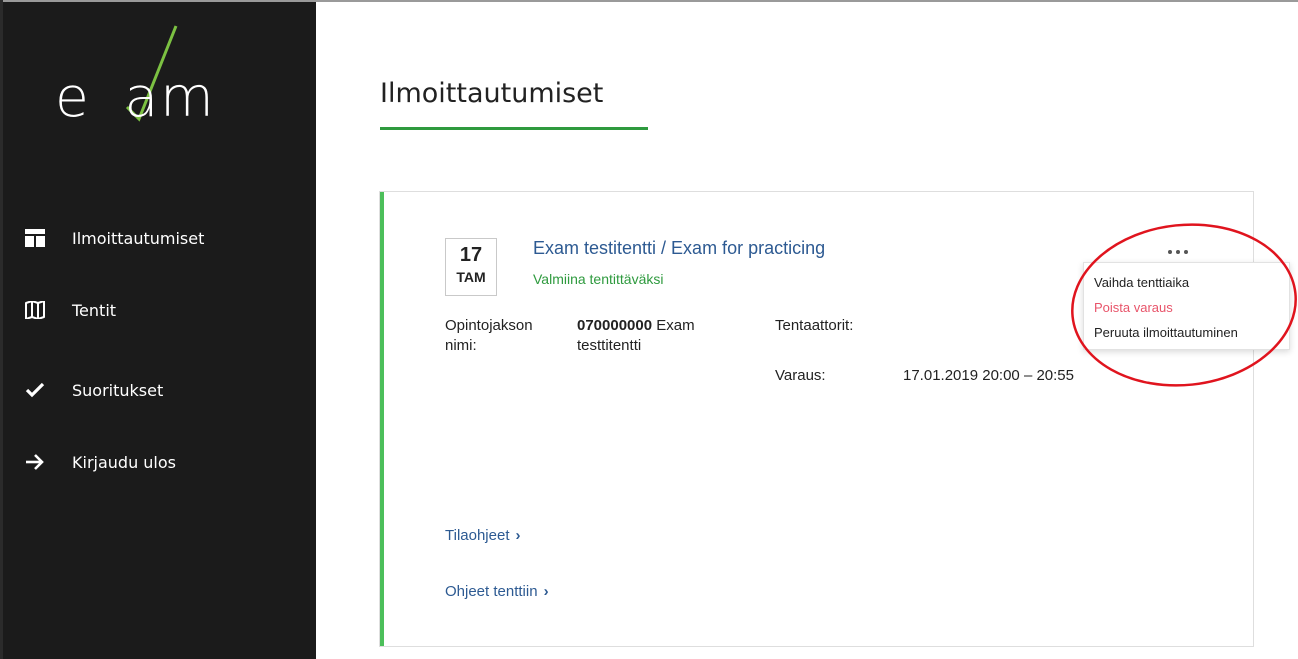  I want to click on sidebar-item-ilmoittautumiset: Ilmoittautumiset, so click(159, 238).